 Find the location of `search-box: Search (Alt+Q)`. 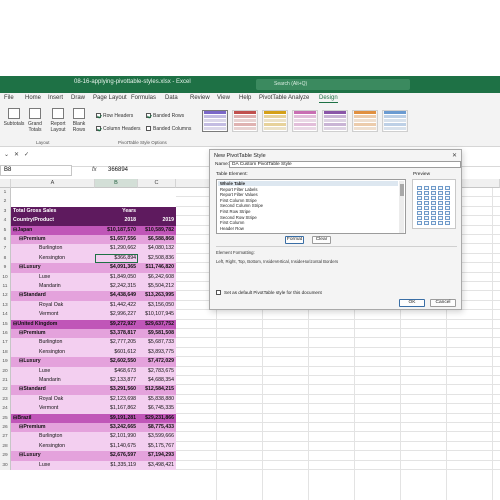

search-box: Search (Alt+Q) is located at coordinates (333, 84).